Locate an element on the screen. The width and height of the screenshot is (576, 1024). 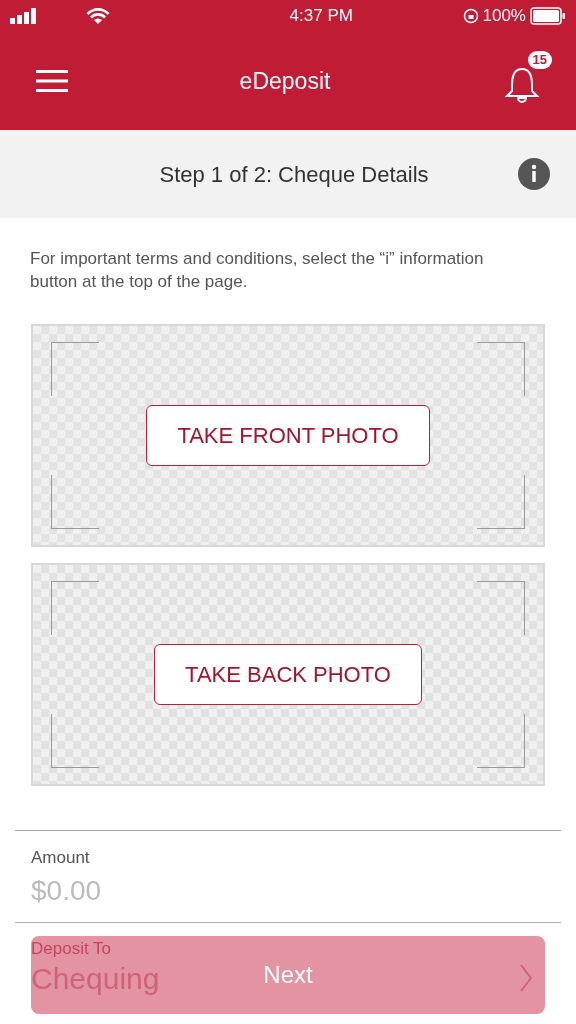
signal-icon is located at coordinates (24, 16).